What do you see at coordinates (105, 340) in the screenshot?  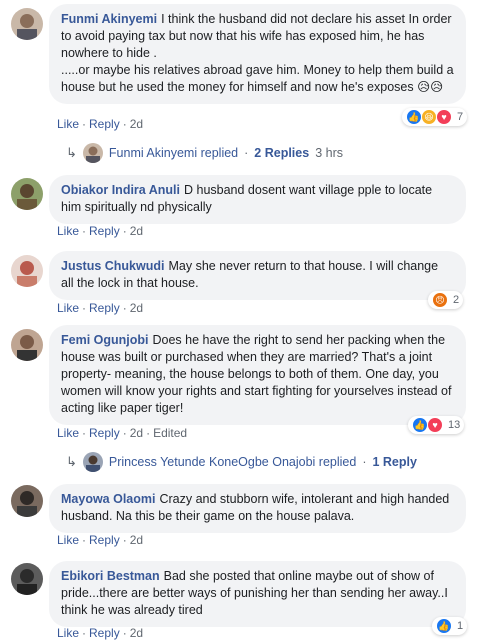 I see `comment-author: Femi Ogunjobi` at bounding box center [105, 340].